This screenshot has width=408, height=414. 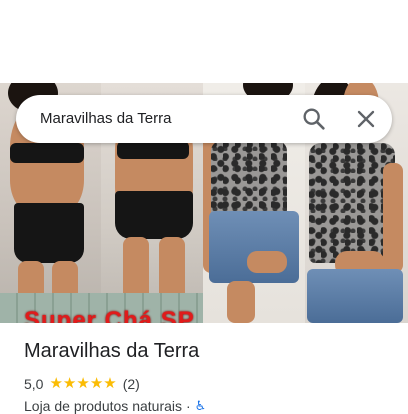 I want to click on category-row: Loja de produtos naturais · ♿, so click(x=115, y=406).